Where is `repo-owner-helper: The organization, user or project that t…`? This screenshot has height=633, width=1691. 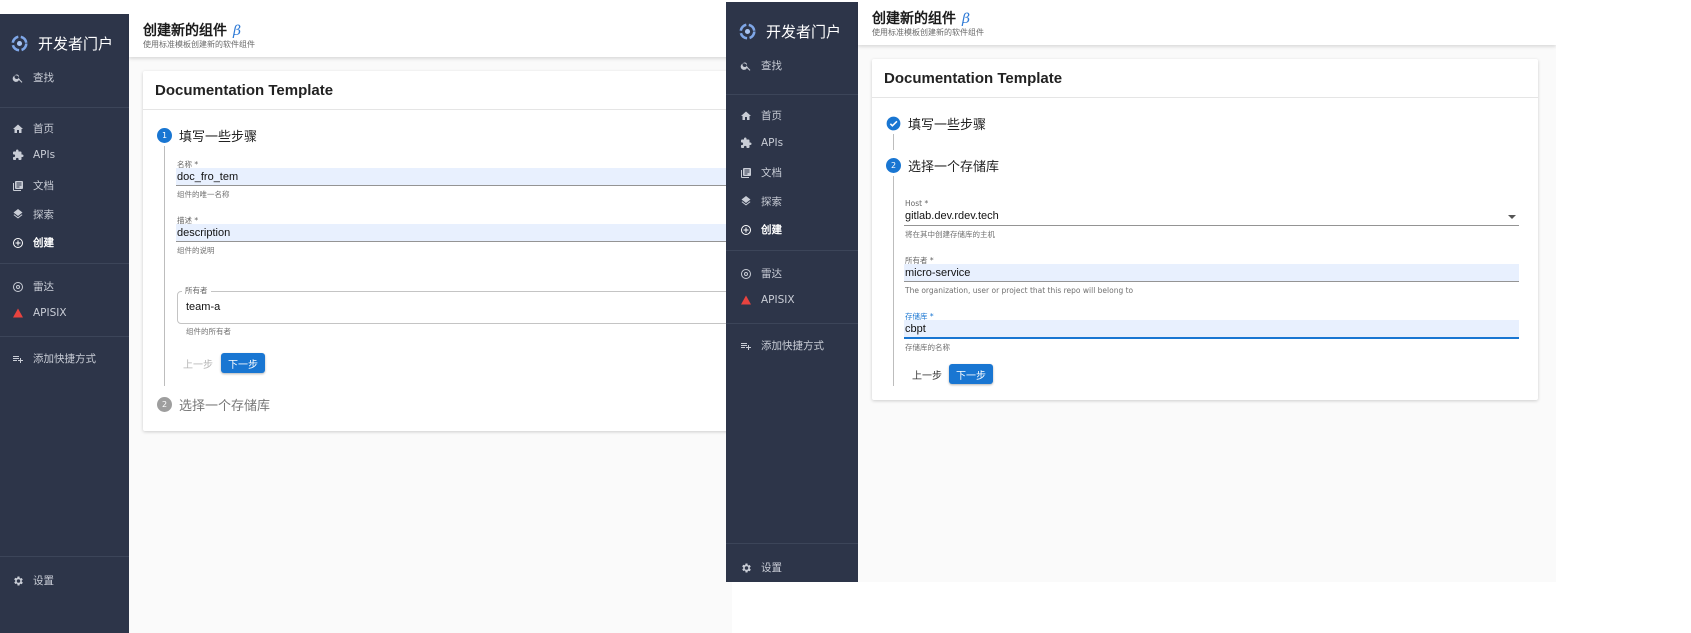 repo-owner-helper: The organization, user or project that t… is located at coordinates (1019, 290).